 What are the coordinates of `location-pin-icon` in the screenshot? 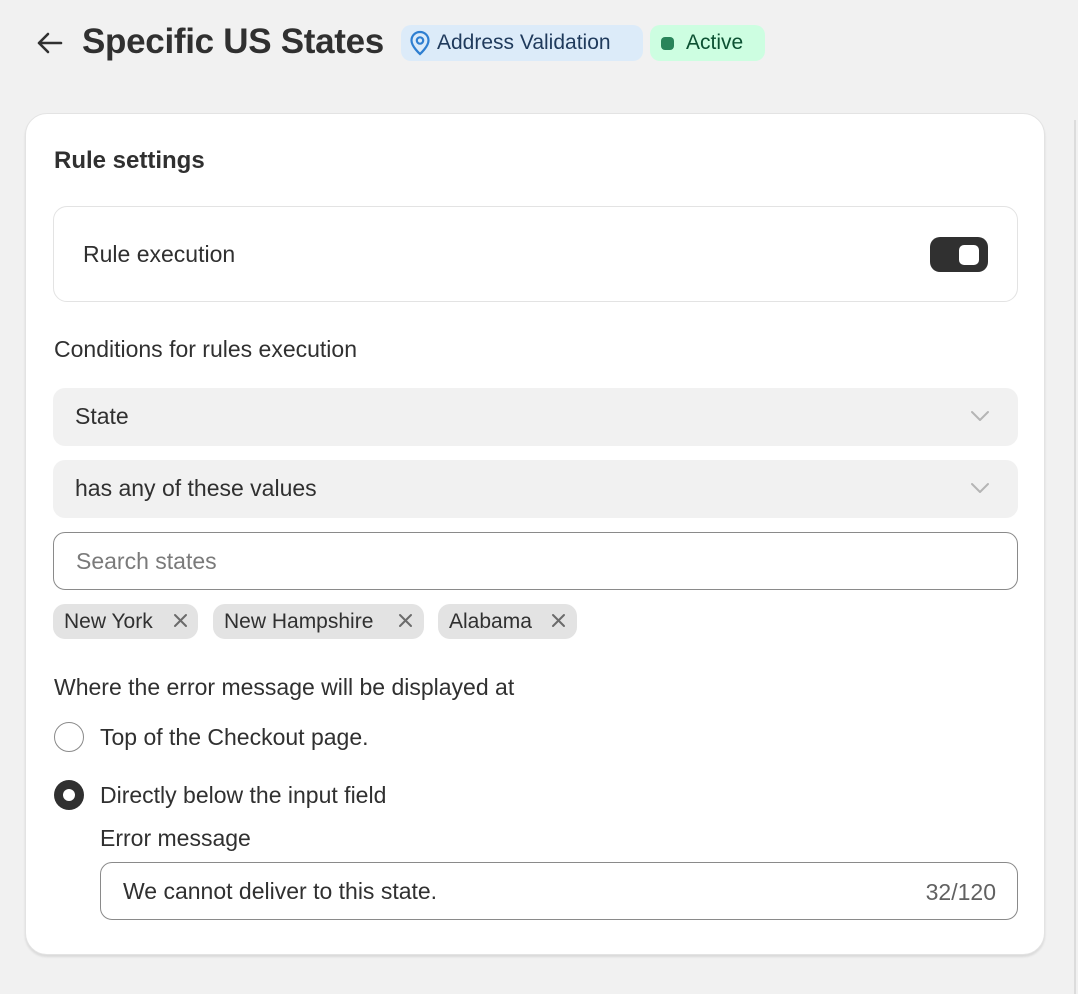 It's located at (420, 43).